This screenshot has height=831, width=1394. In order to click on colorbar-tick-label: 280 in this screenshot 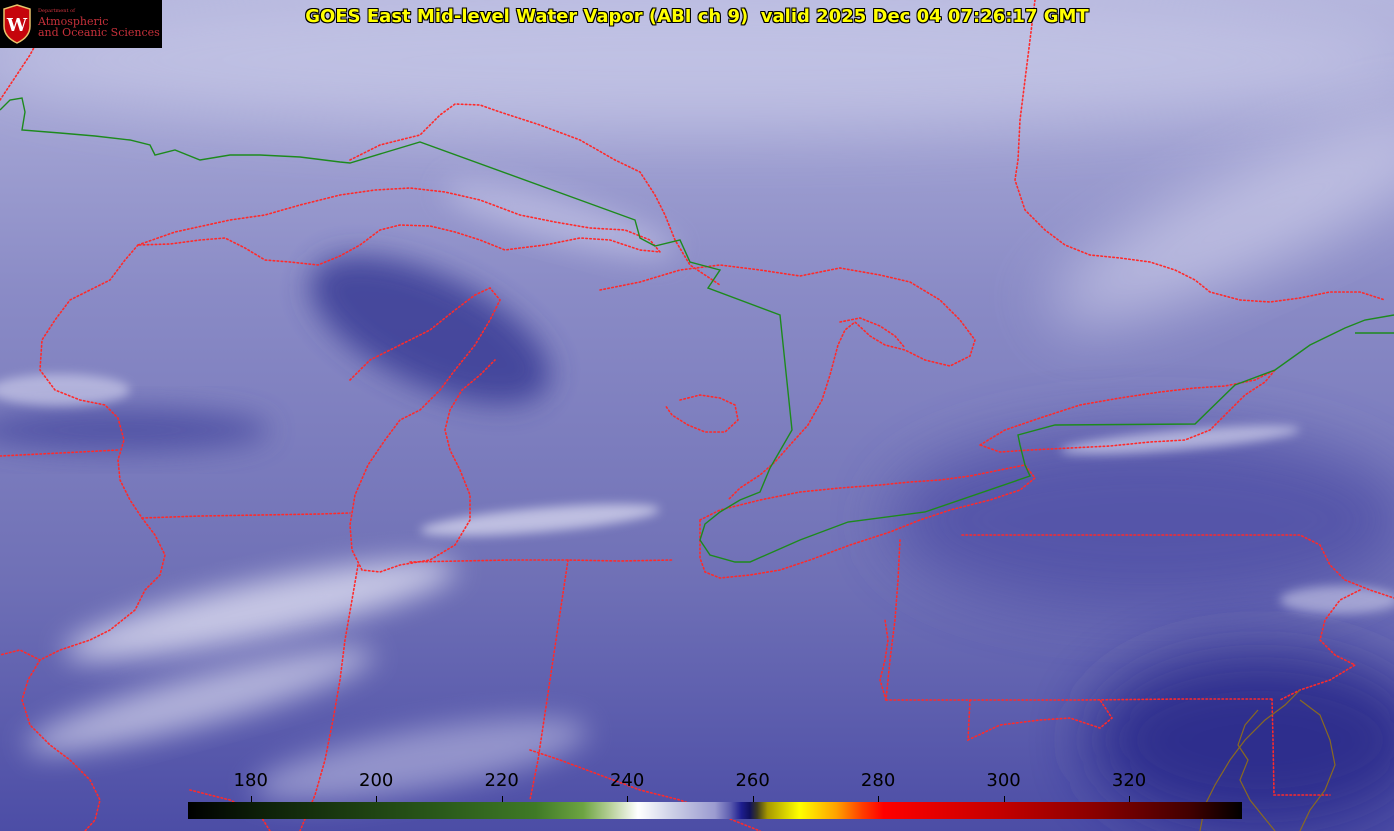, I will do `click(878, 780)`.